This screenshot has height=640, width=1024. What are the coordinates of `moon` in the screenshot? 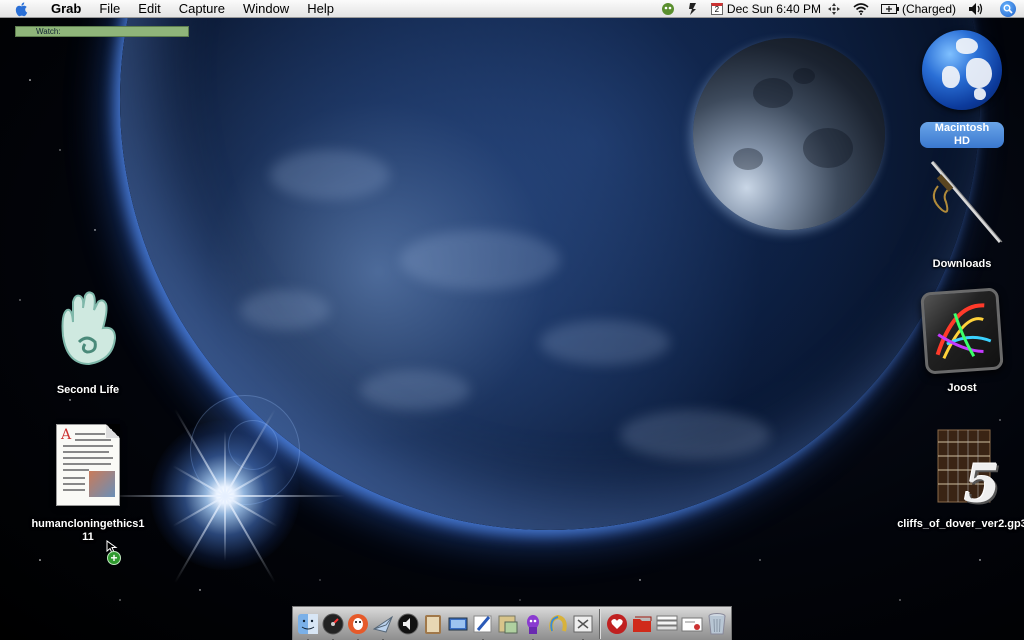 It's located at (789, 134).